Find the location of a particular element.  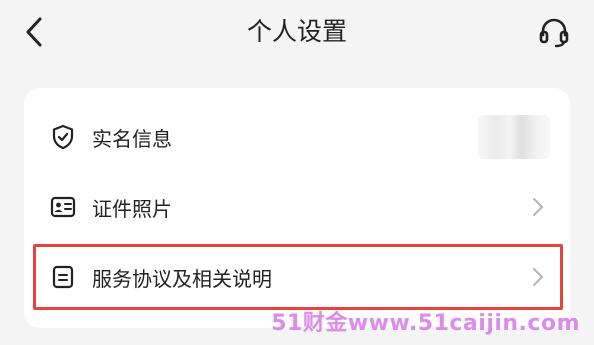

page-title: 个人设置 is located at coordinates (296, 31).